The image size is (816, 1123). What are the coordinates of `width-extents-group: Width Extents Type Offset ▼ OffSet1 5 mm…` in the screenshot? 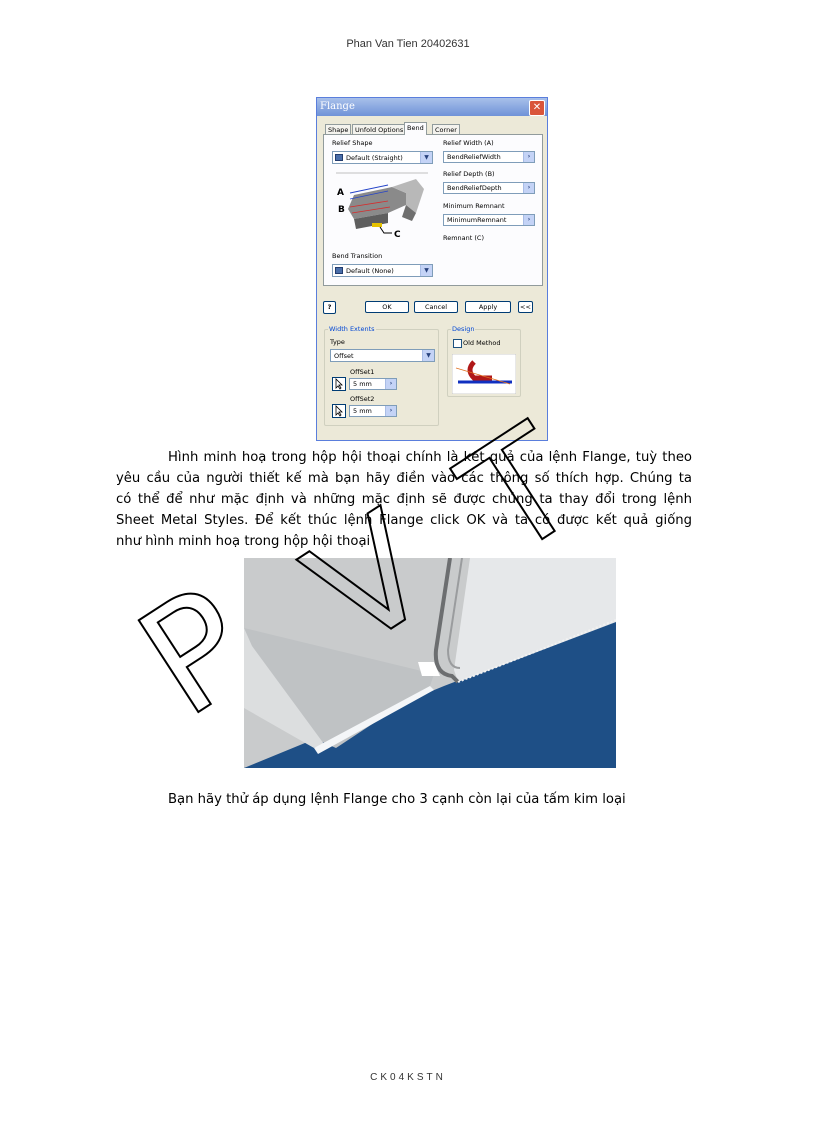 It's located at (381, 375).